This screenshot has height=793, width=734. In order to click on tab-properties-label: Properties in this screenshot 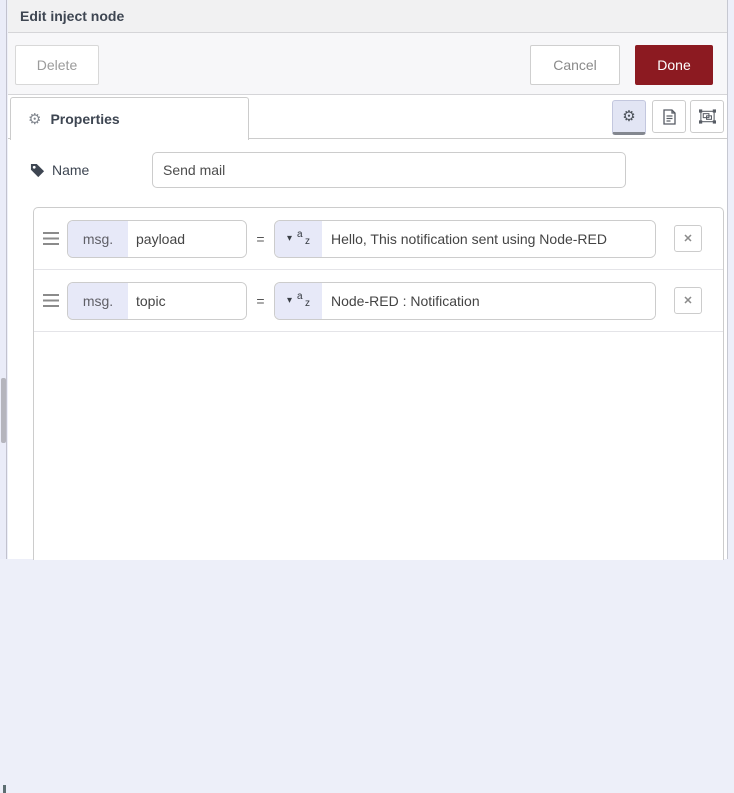, I will do `click(85, 119)`.